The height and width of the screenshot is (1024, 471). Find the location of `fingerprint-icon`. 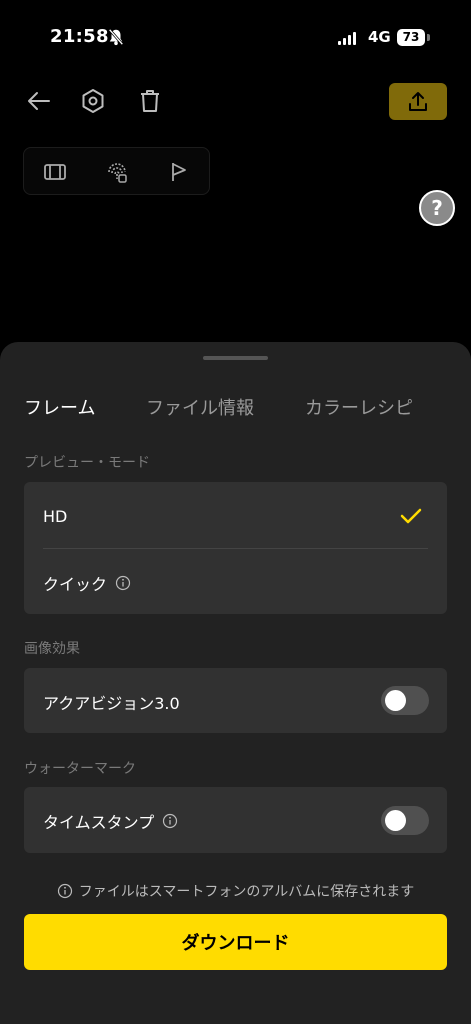

fingerprint-icon is located at coordinates (117, 172).